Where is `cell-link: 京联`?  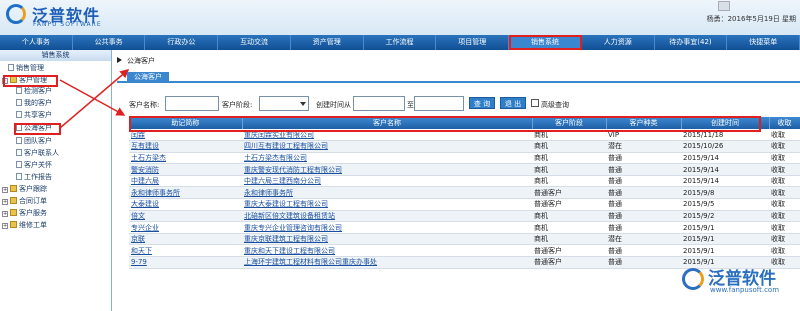 cell-link: 京联 is located at coordinates (185, 239).